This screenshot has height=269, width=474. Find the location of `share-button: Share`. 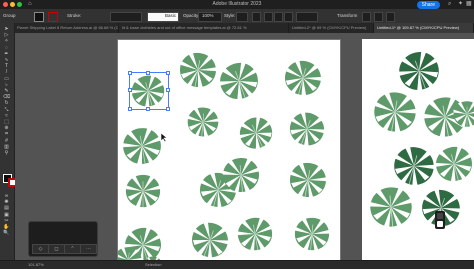

share-button: Share is located at coordinates (428, 5).